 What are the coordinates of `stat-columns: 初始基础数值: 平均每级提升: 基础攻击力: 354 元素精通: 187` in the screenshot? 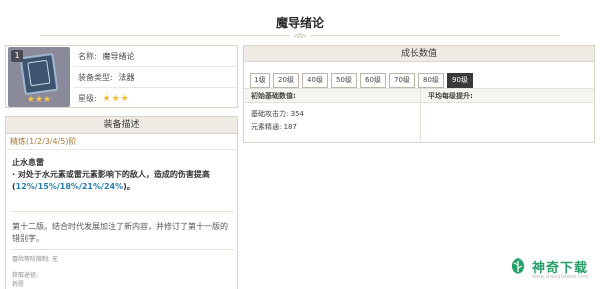 It's located at (419, 115).